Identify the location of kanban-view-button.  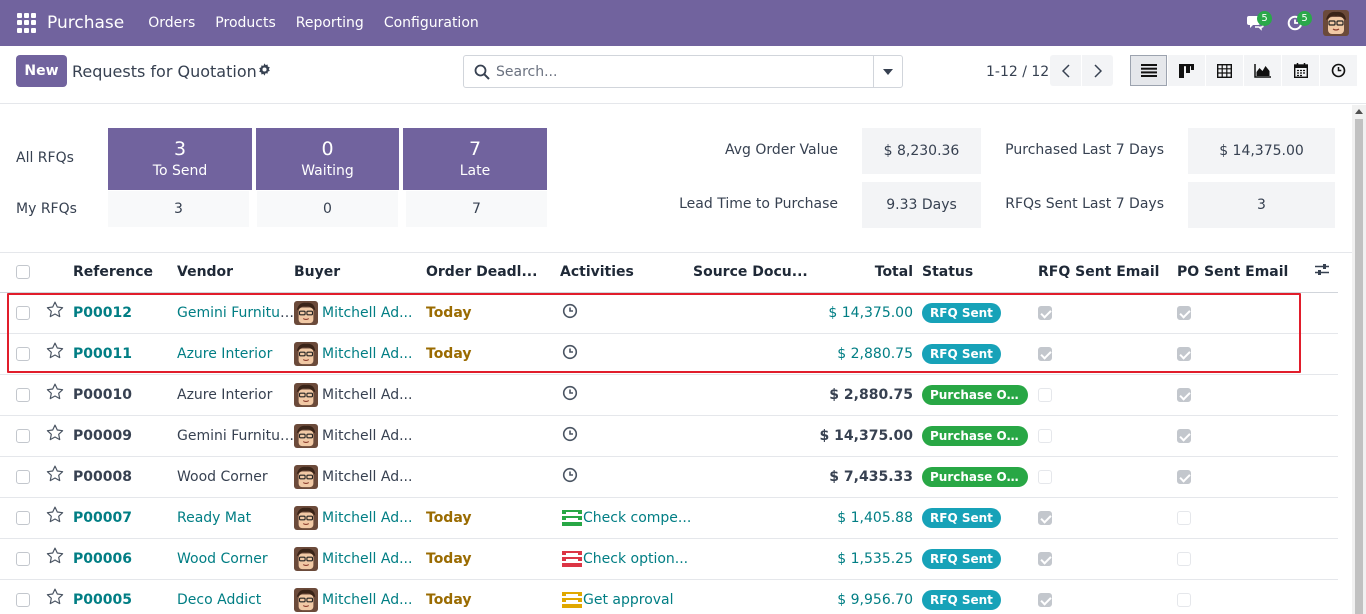
(1186, 70).